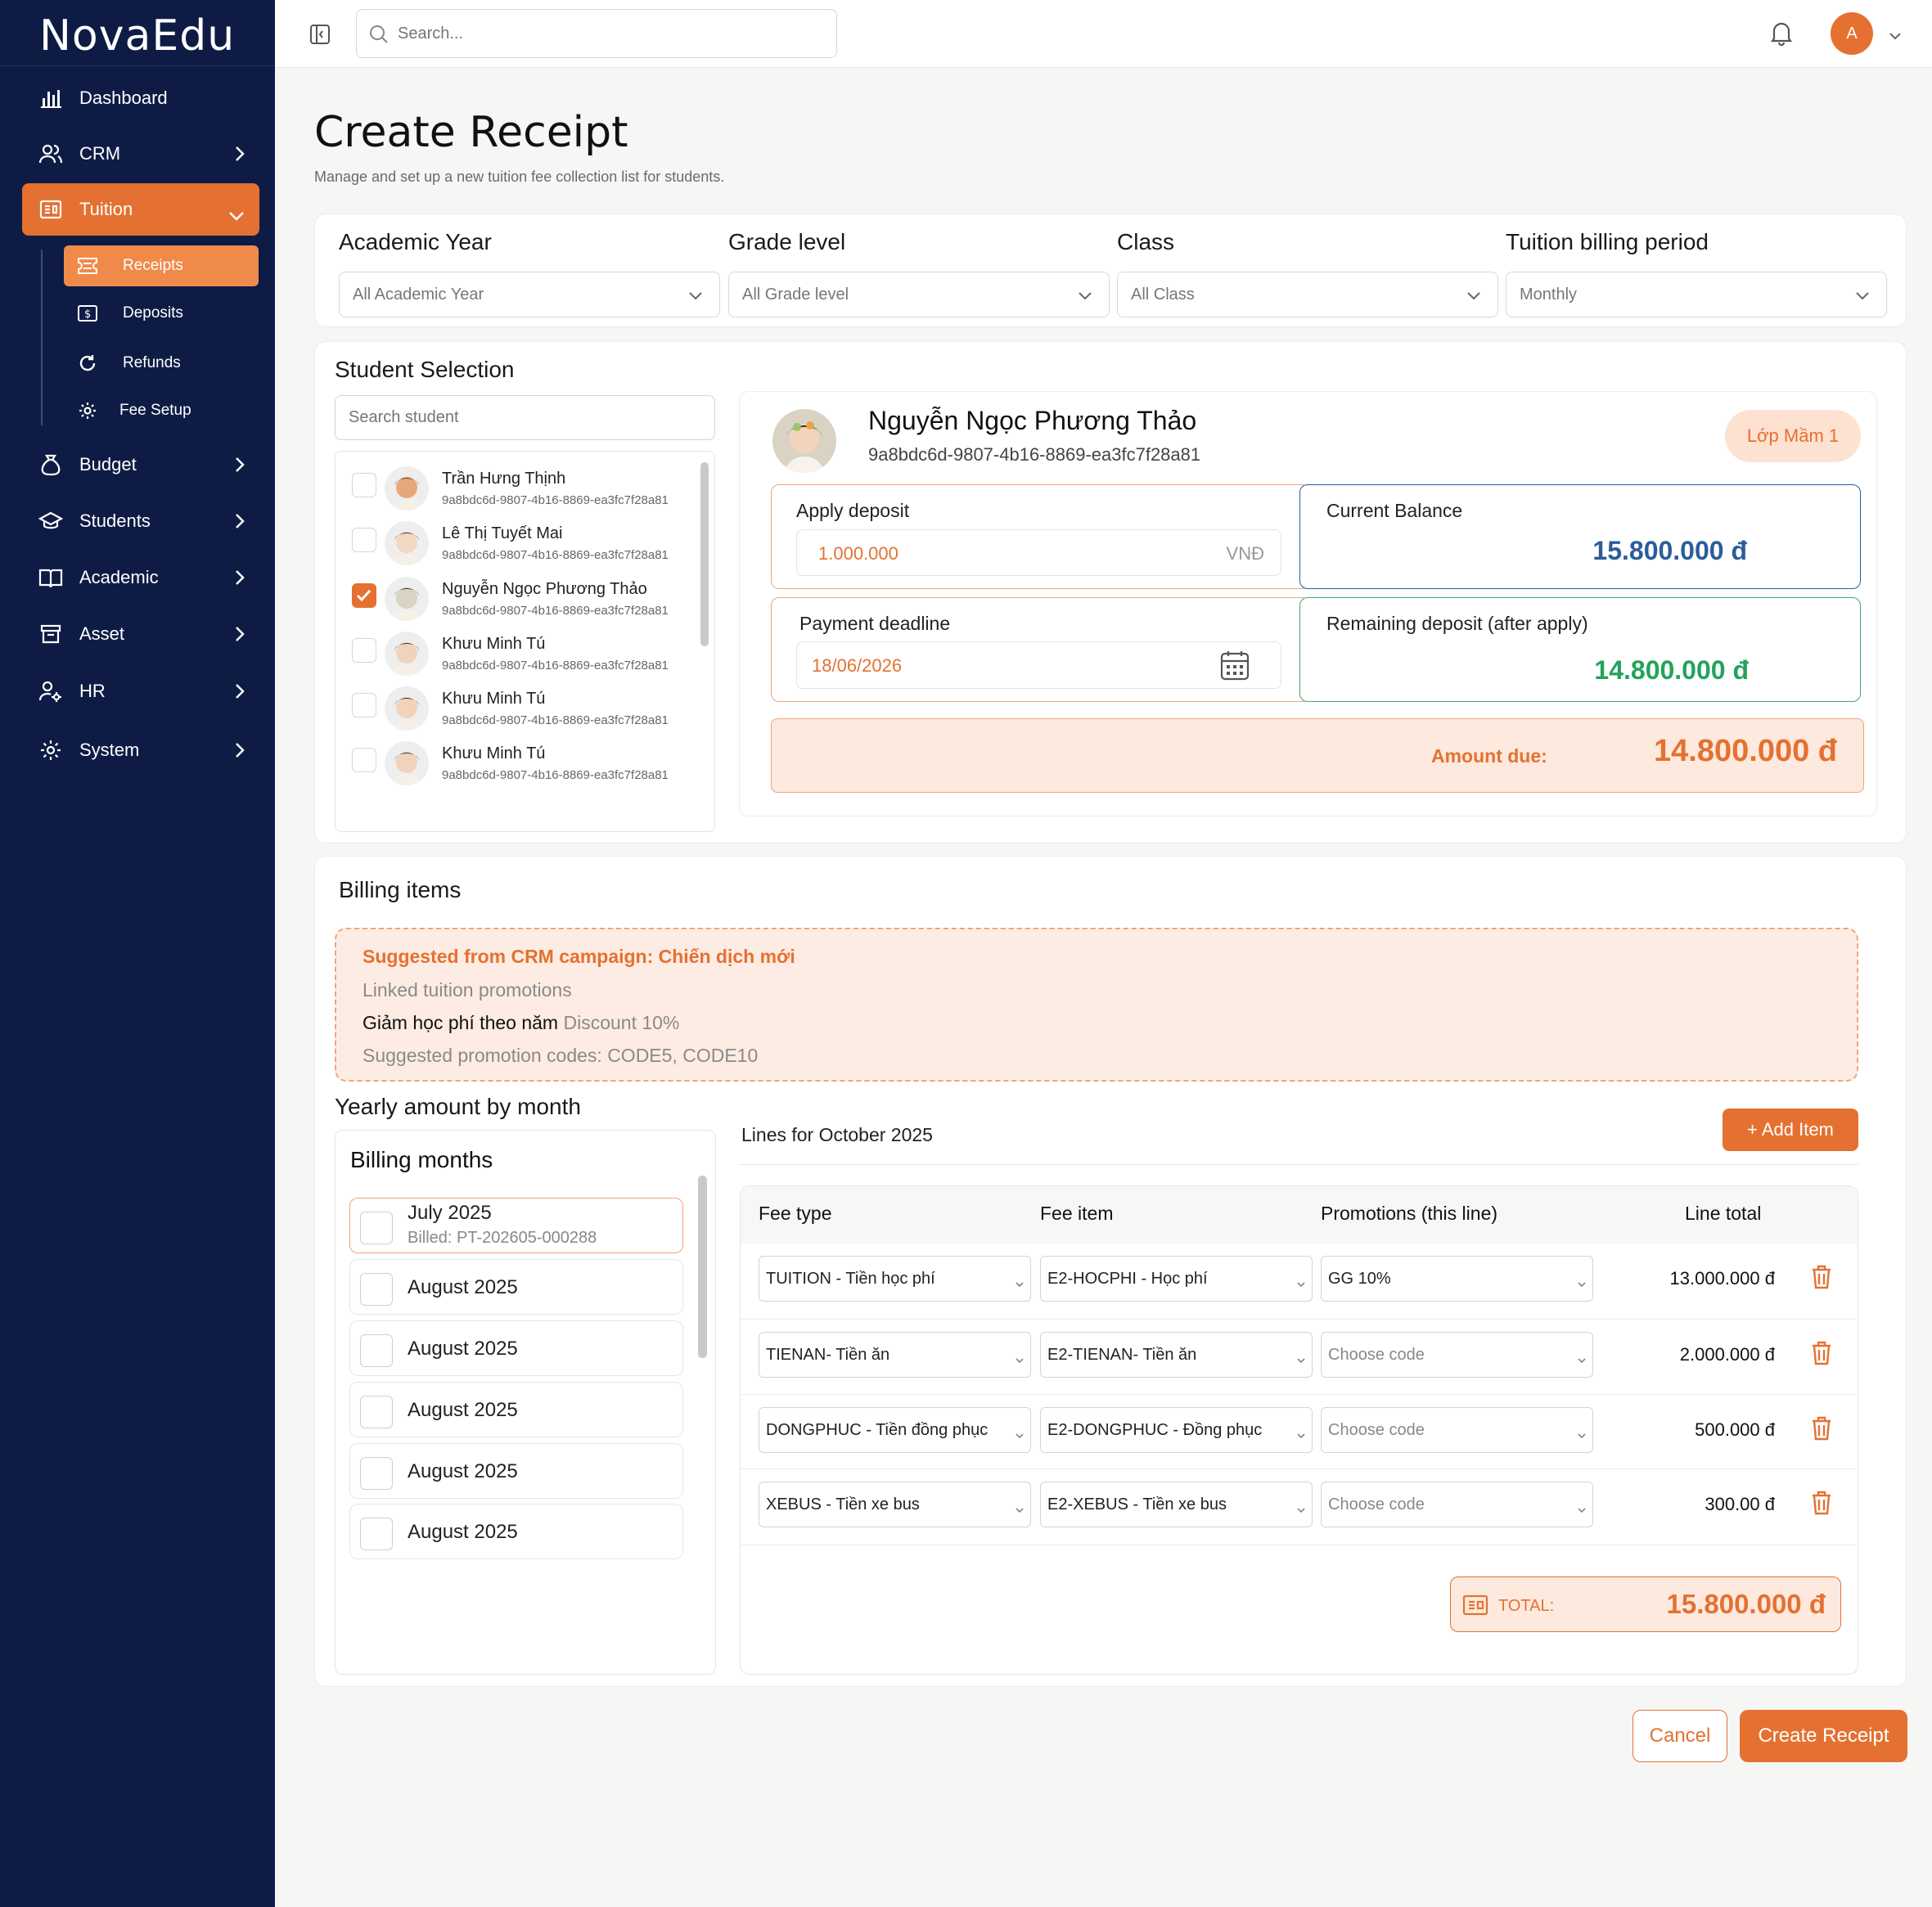 Image resolution: width=1932 pixels, height=1907 pixels. I want to click on fee-item-select: E2-DONGPHUC - Đồng phục, so click(1176, 1430).